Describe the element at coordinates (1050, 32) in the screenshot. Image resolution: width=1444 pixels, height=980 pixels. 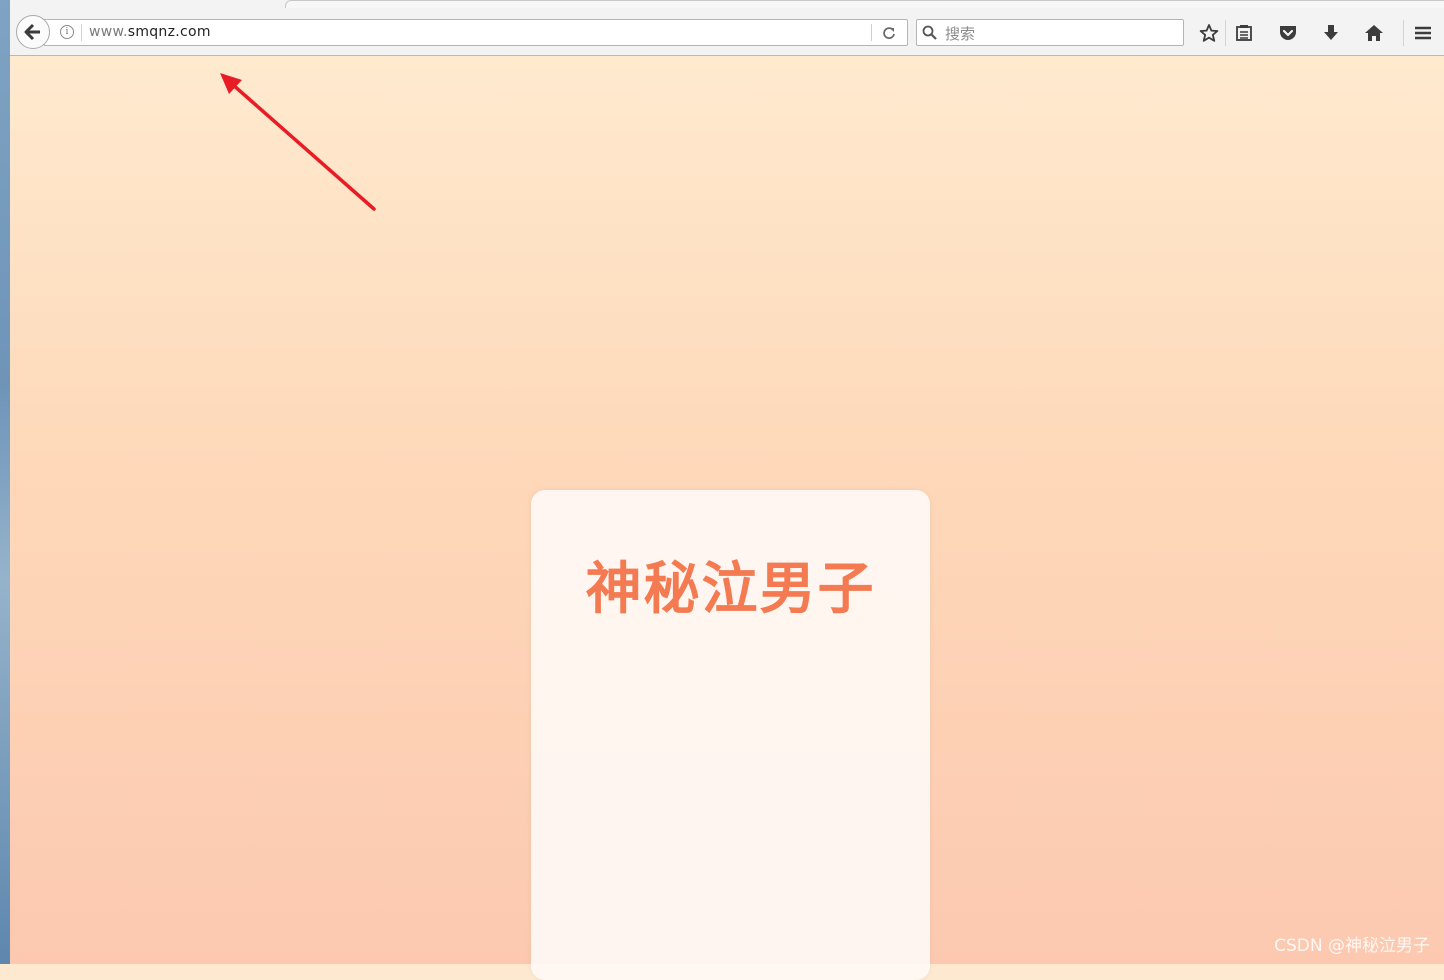
I see `search-bar: 搜索` at that location.